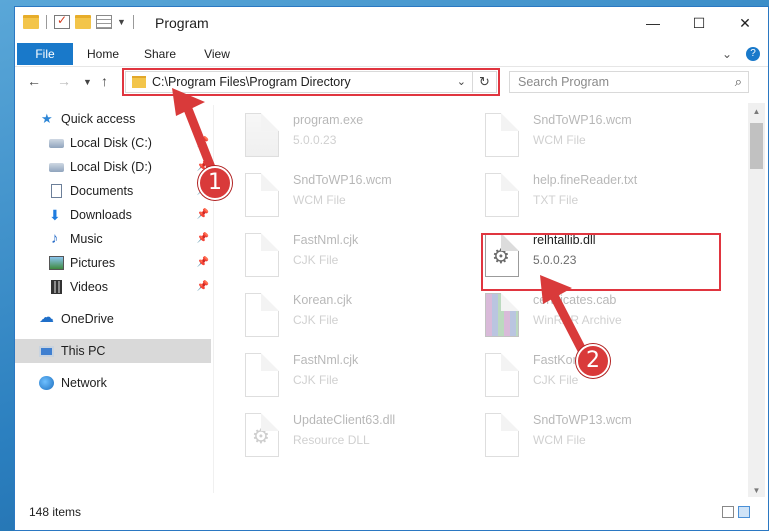 The image size is (769, 531). Describe the element at coordinates (563, 315) in the screenshot. I see `arrow-to-dll-file` at that location.